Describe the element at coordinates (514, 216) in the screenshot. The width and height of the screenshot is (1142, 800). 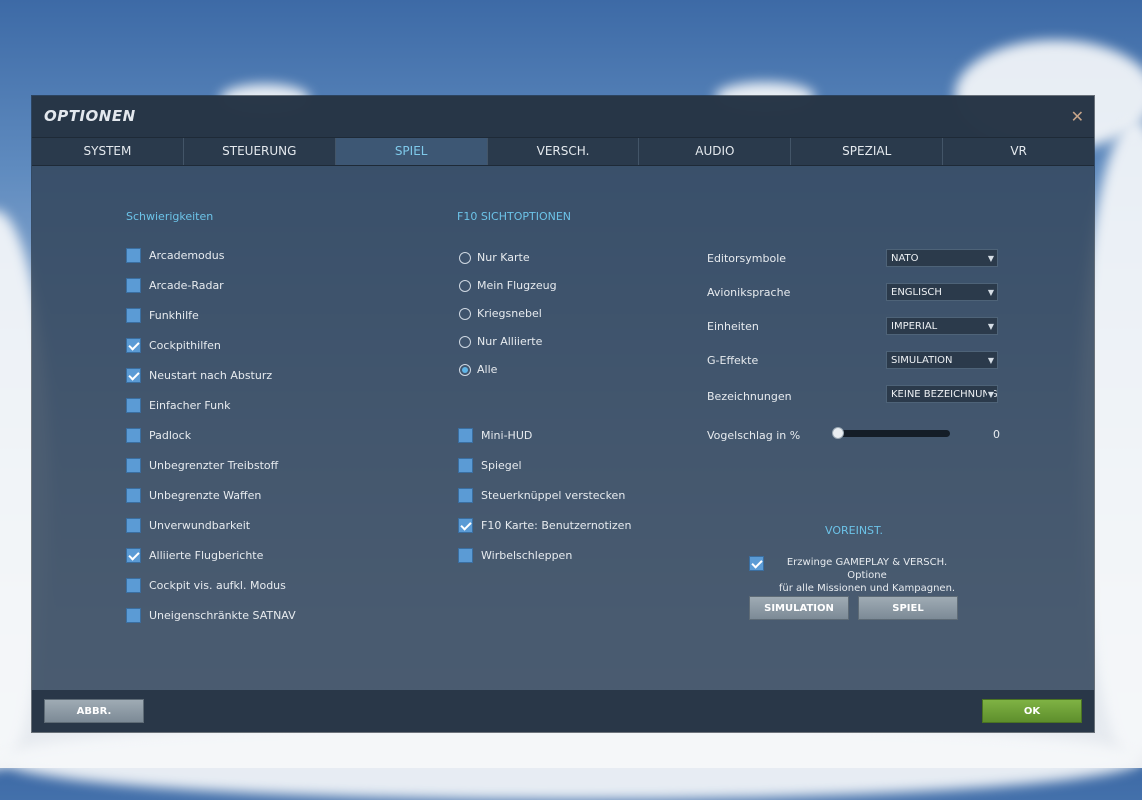
I see `f10-title: F10 SICHTOPTIONEN` at that location.